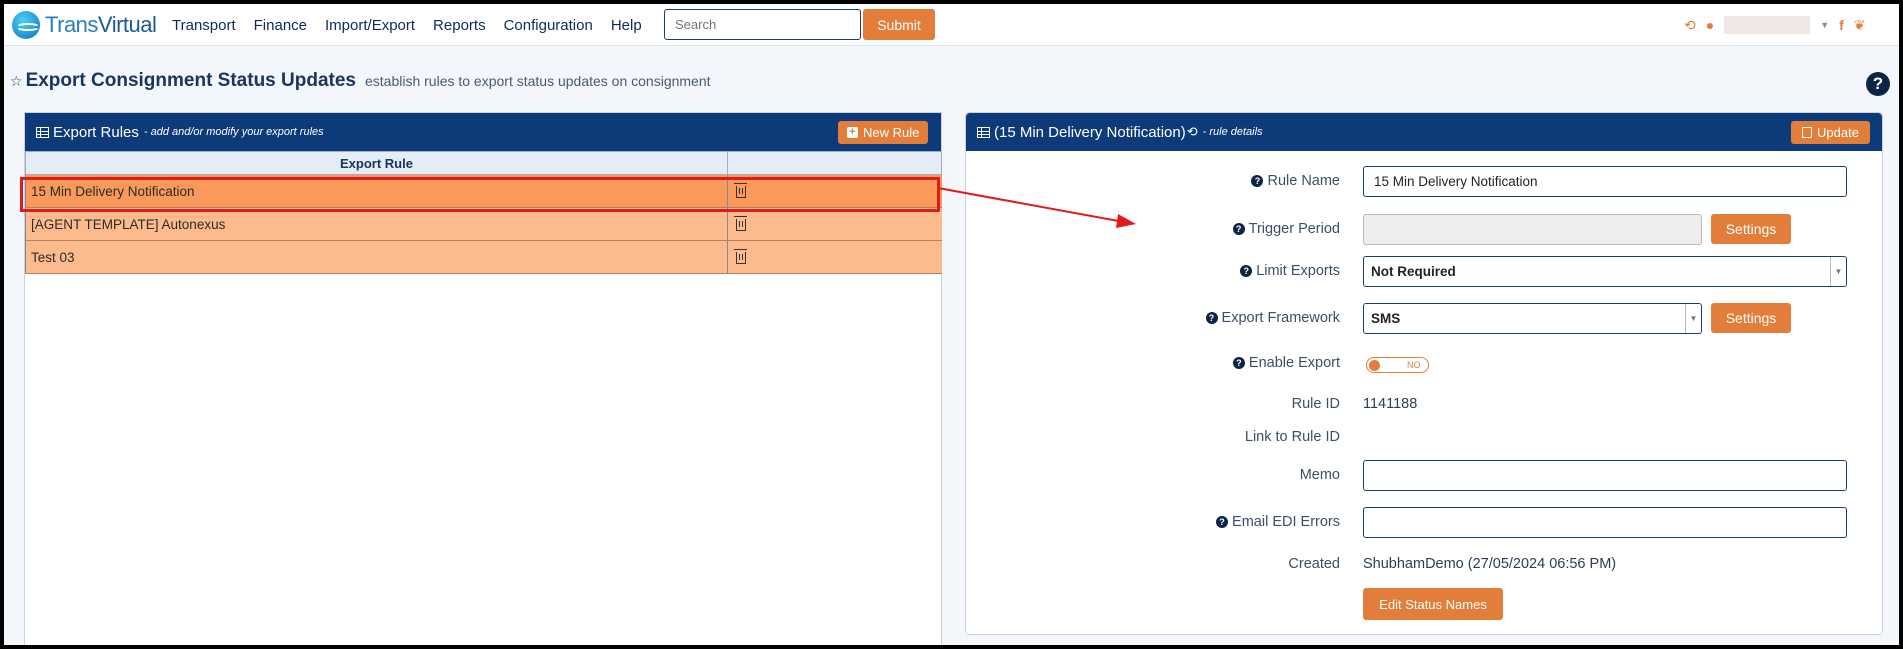  I want to click on memo-field, so click(1605, 475).